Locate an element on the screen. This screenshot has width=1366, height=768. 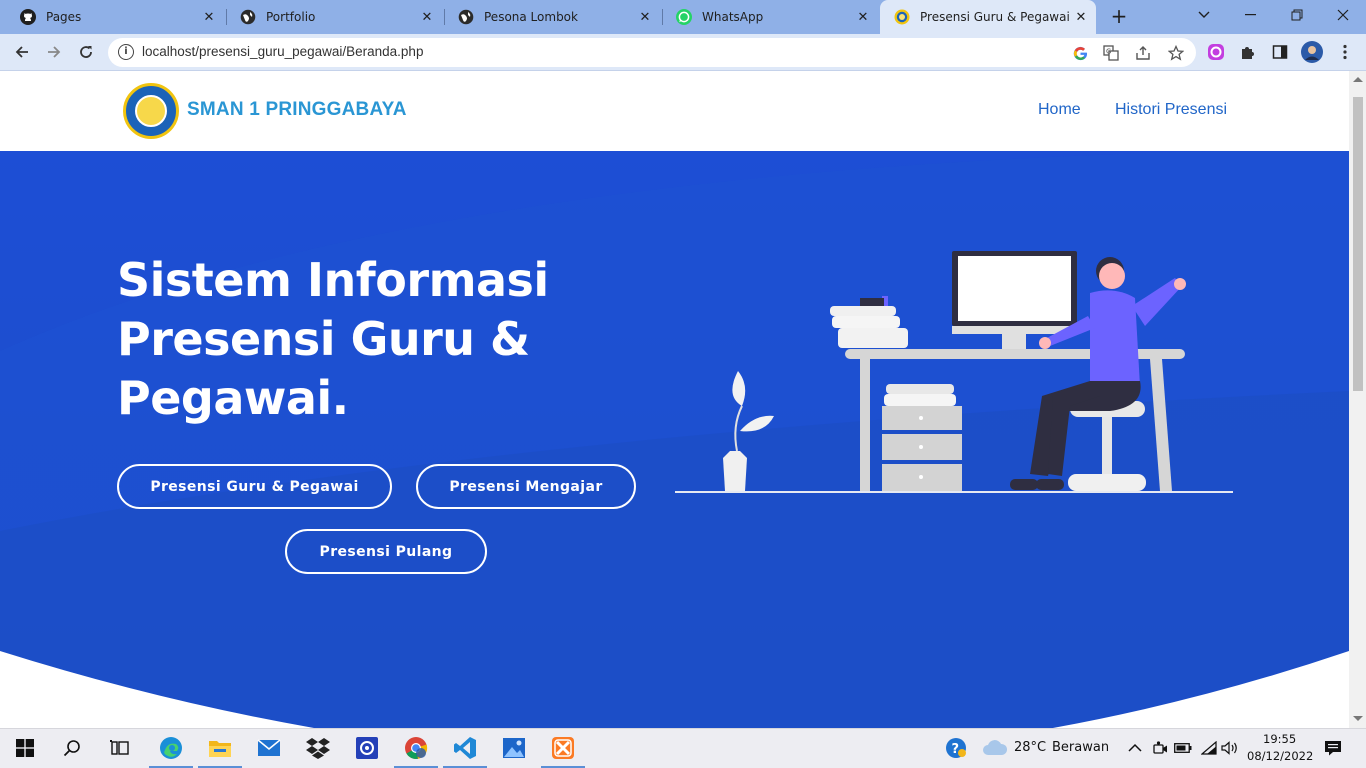
tab-search-chevron-down-icon is located at coordinates (1204, 15).